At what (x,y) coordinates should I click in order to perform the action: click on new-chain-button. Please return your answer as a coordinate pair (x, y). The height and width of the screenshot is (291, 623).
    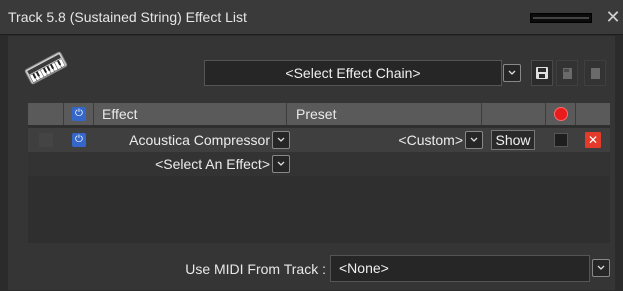
    Looking at the image, I should click on (595, 73).